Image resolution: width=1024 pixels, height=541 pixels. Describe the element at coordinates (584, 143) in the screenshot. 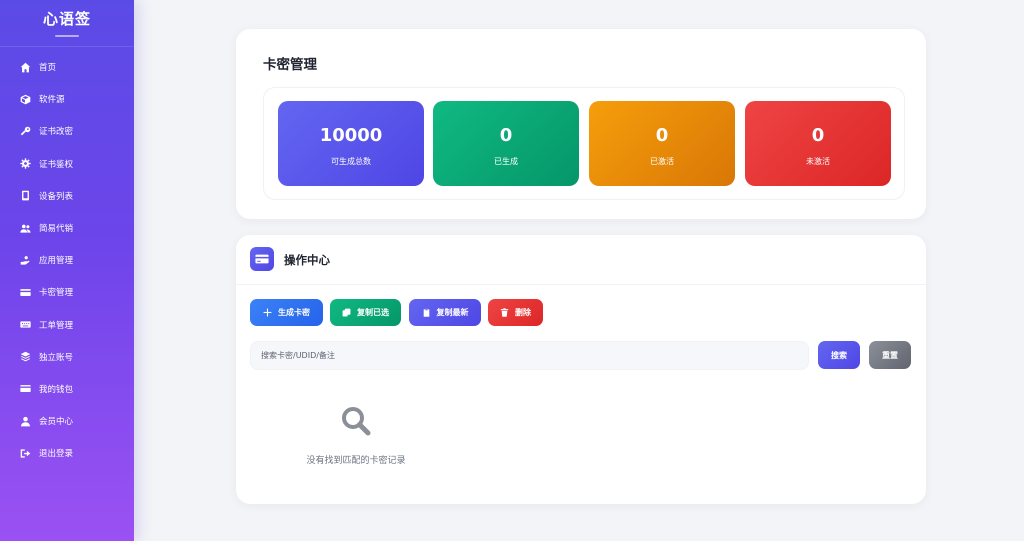

I see `stats-container: 10000 可生成总数 0 已生成 0 已激活 0 未激活` at that location.